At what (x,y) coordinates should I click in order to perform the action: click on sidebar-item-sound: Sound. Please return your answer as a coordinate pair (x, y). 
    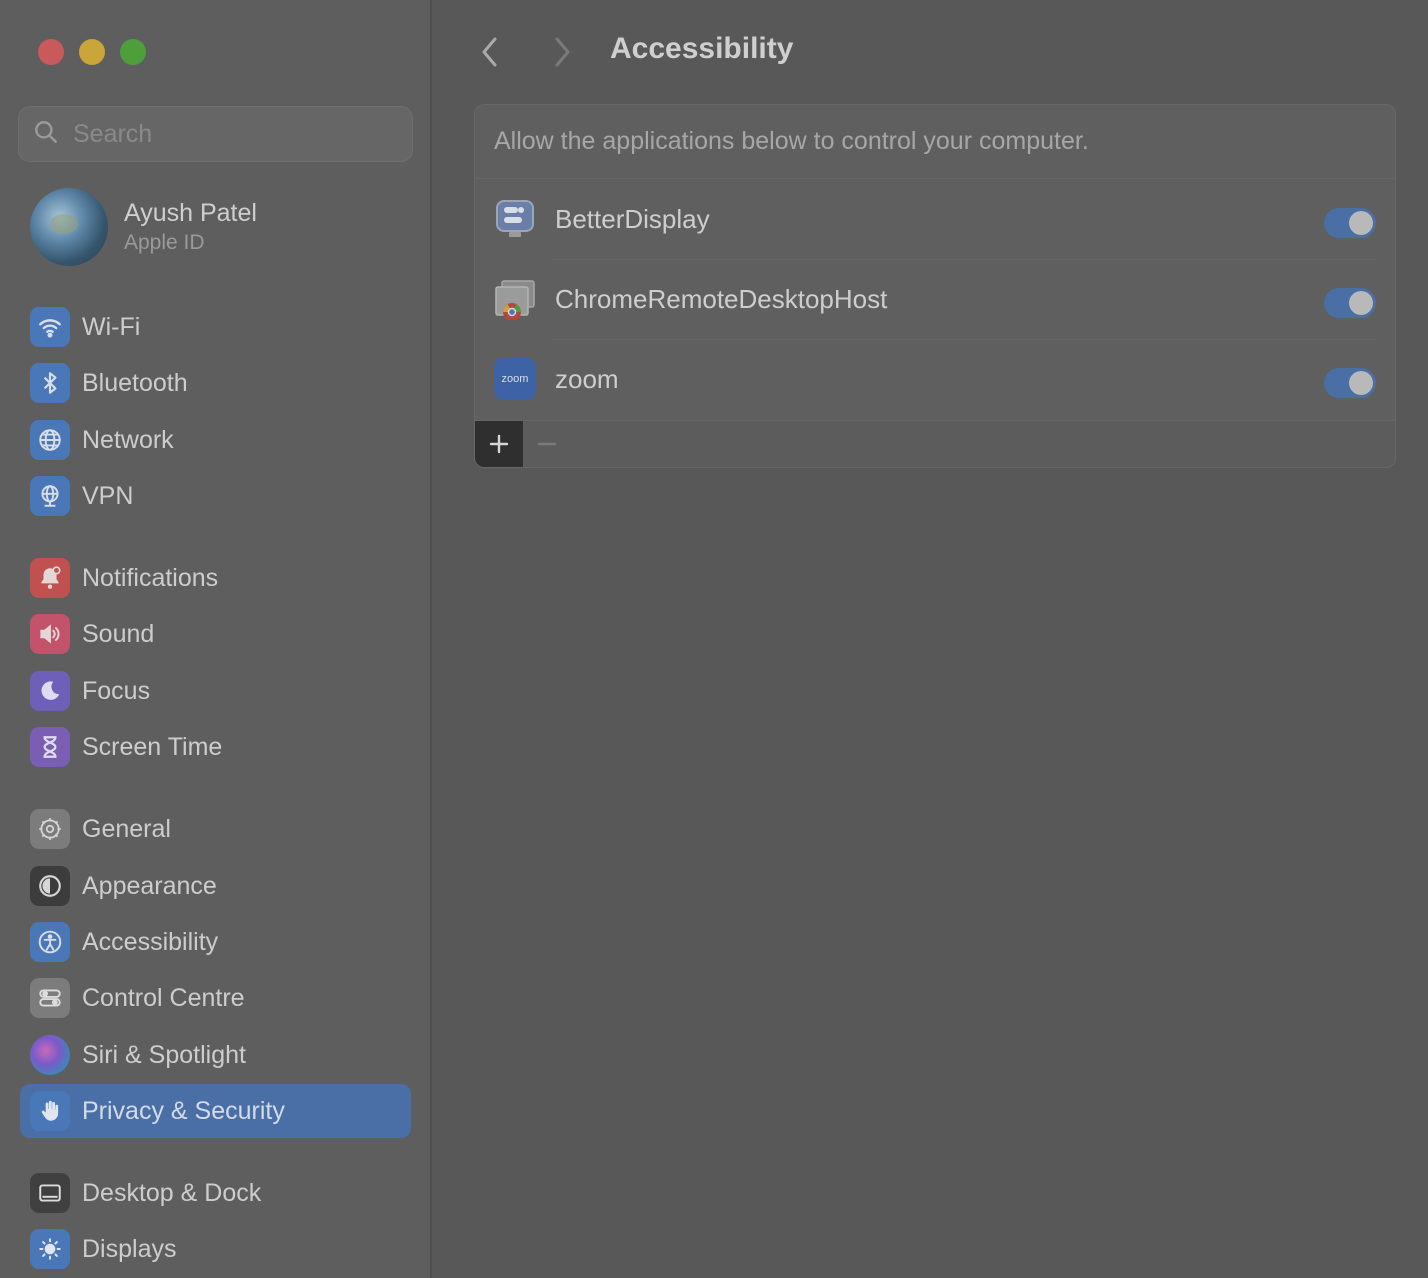
    Looking at the image, I should click on (215, 634).